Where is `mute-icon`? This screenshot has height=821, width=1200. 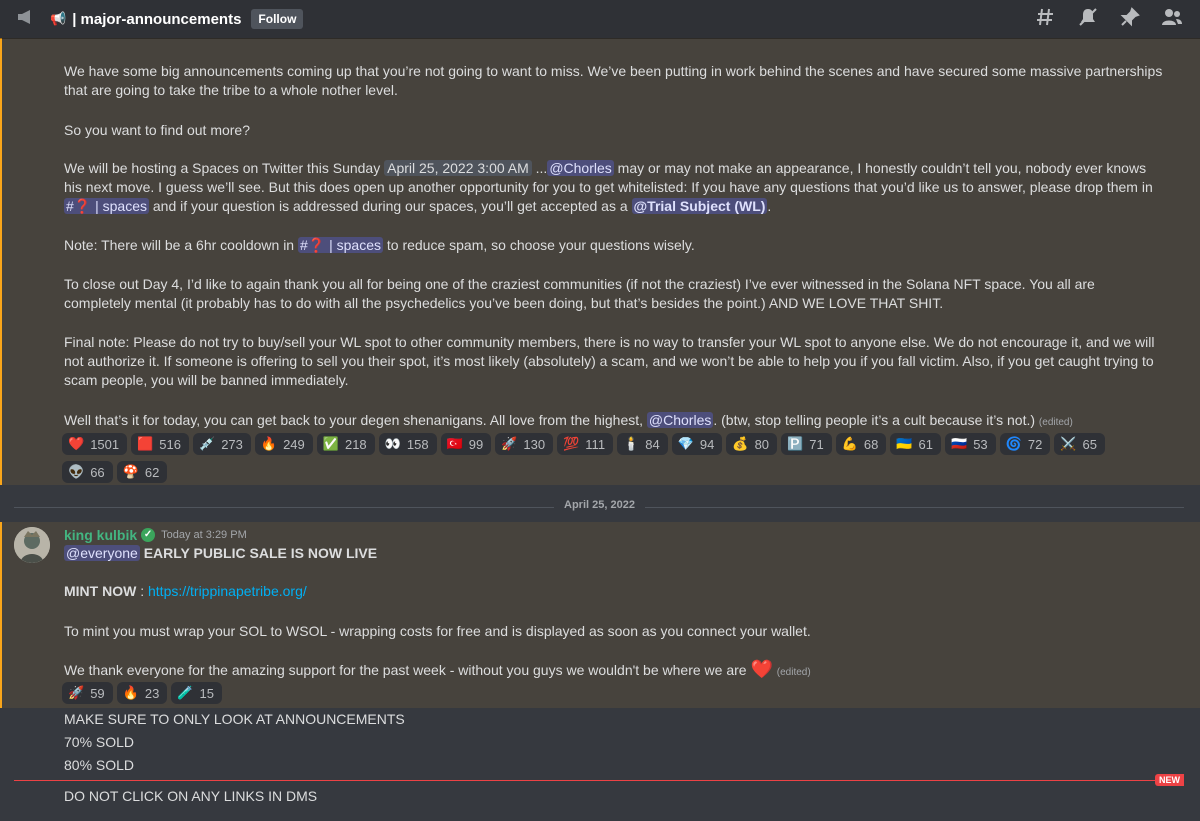
mute-icon is located at coordinates (1088, 19).